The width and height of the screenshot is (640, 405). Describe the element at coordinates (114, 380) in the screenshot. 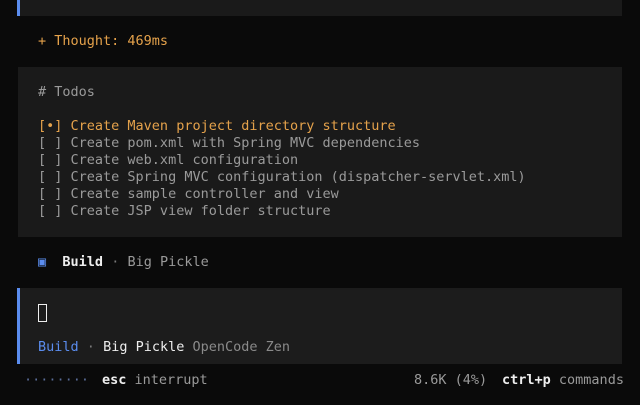

I see `interrupt-key: esc` at that location.